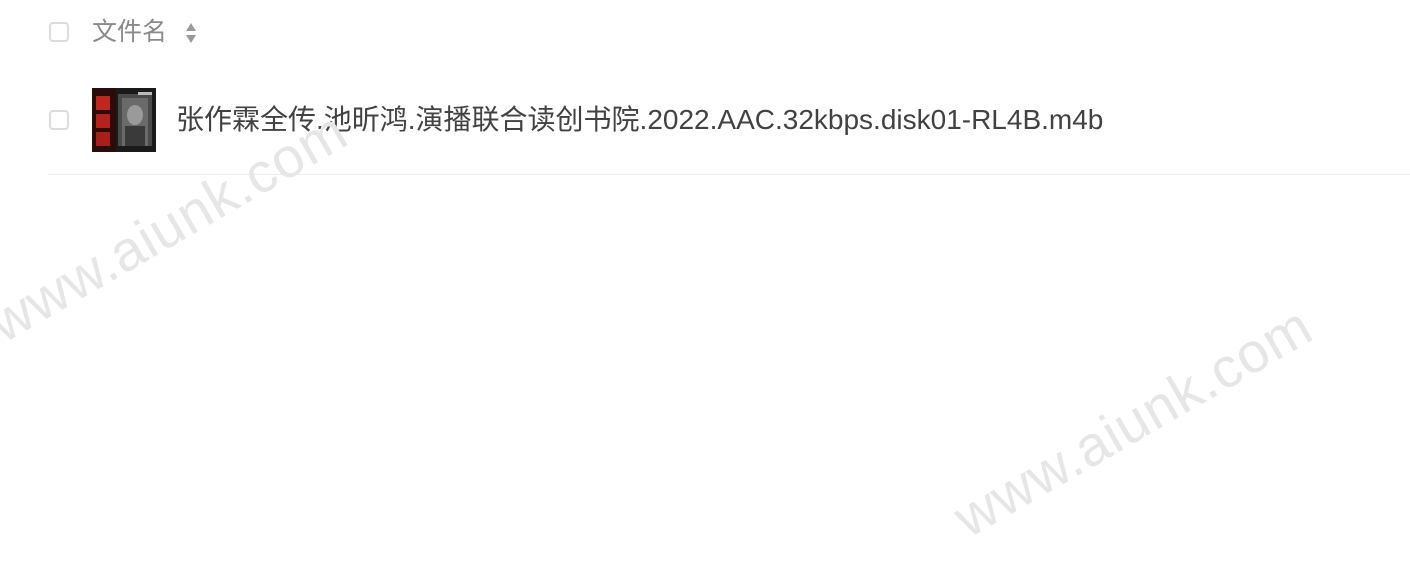 This screenshot has height=588, width=1410. What do you see at coordinates (124, 120) in the screenshot?
I see `album-cover-thumbnail` at bounding box center [124, 120].